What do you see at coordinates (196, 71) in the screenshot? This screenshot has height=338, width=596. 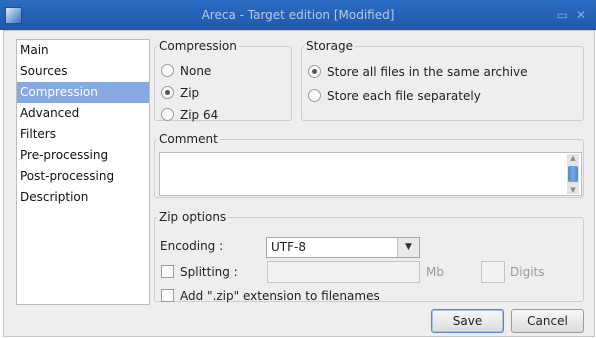 I see `radio-none-label: None` at bounding box center [196, 71].